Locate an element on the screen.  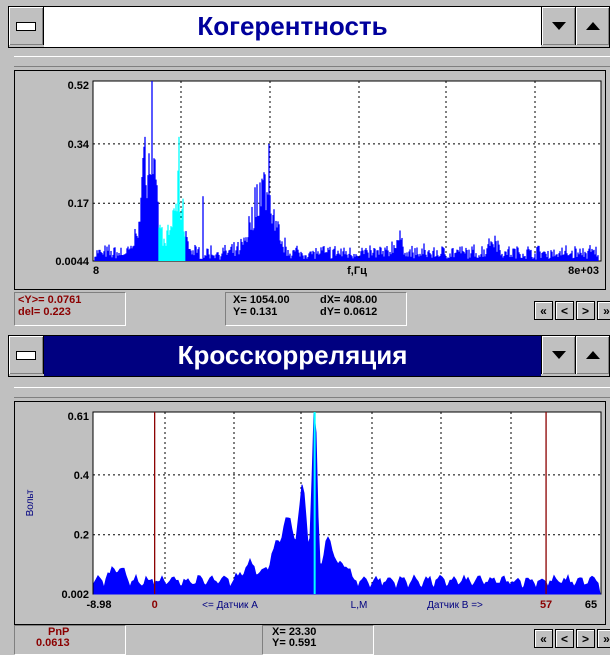
x-annotation: <= Датчик А is located at coordinates (230, 605).